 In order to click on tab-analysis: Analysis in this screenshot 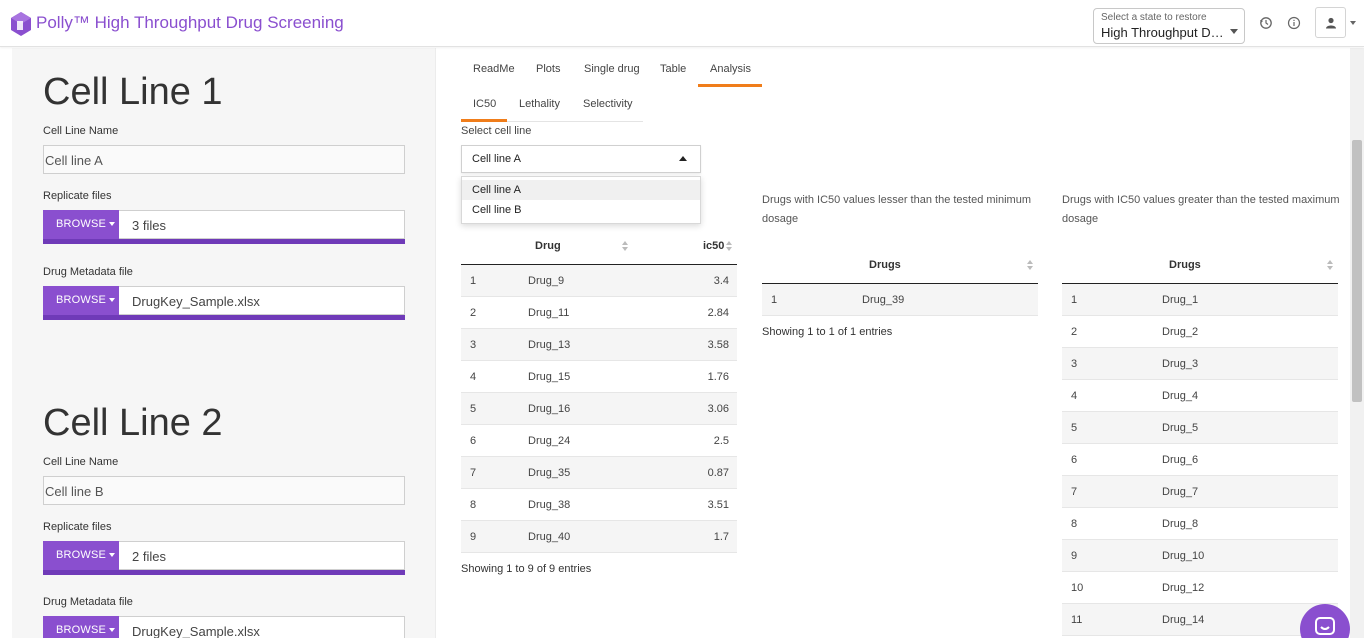, I will do `click(730, 69)`.